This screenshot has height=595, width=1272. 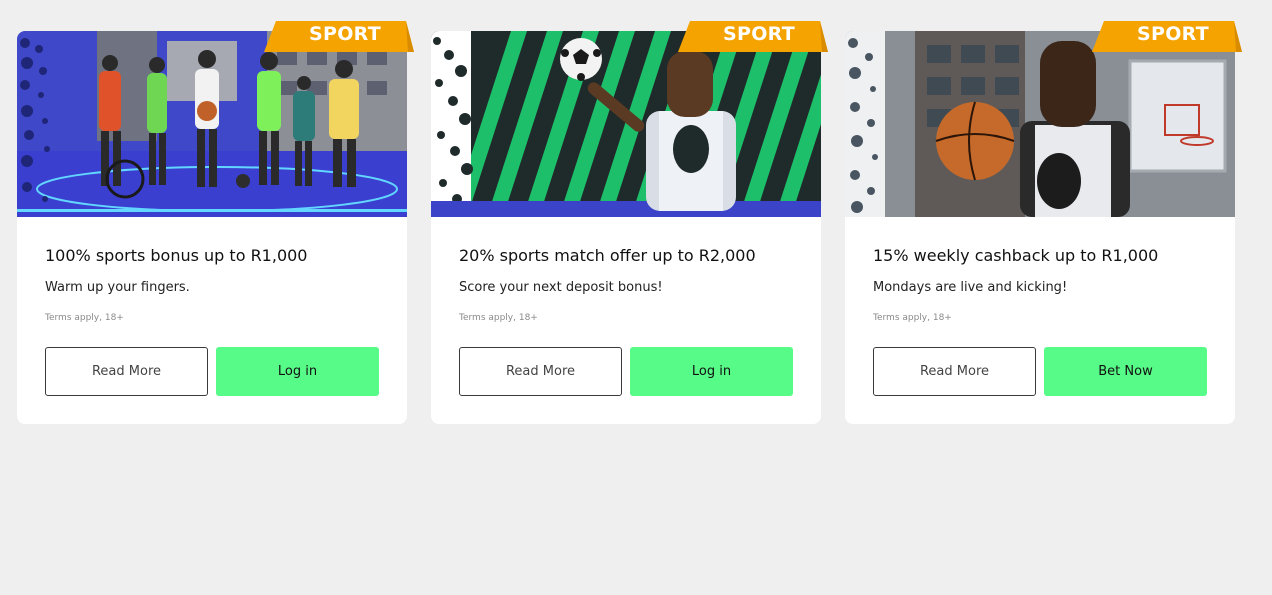 I want to click on promo-subtitle: Mondays are live and kicking!, so click(x=970, y=287).